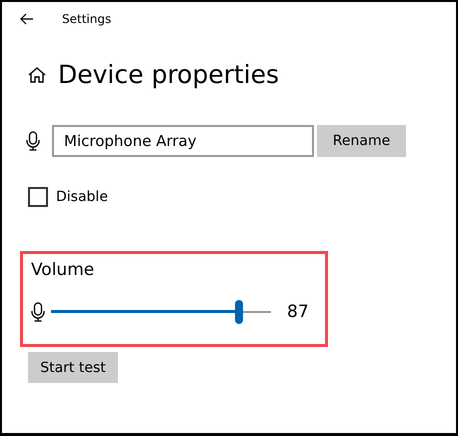 The image size is (458, 436). I want to click on back-button, so click(27, 19).